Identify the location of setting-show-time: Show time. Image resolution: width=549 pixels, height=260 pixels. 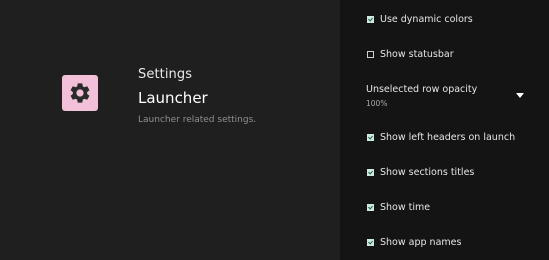
(398, 207).